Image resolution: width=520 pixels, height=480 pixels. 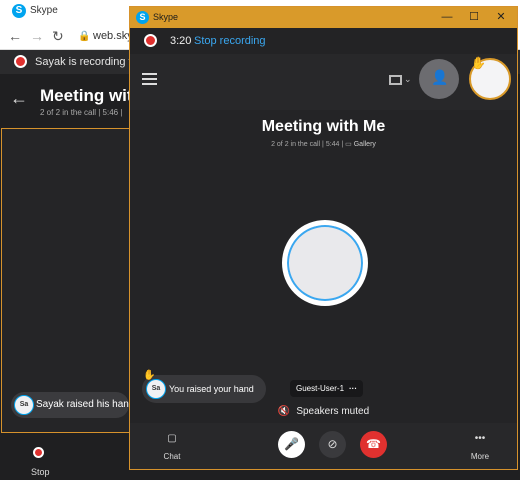 I want to click on meeting-title: Meeting with Me, so click(x=323, y=126).